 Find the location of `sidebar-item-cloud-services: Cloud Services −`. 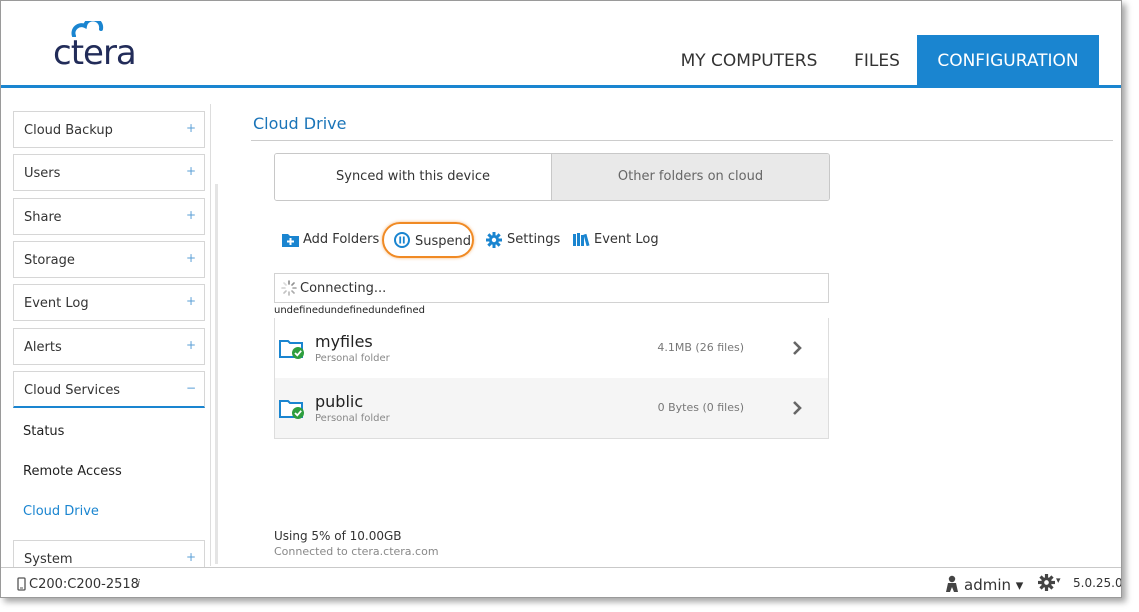

sidebar-item-cloud-services: Cloud Services − is located at coordinates (109, 389).